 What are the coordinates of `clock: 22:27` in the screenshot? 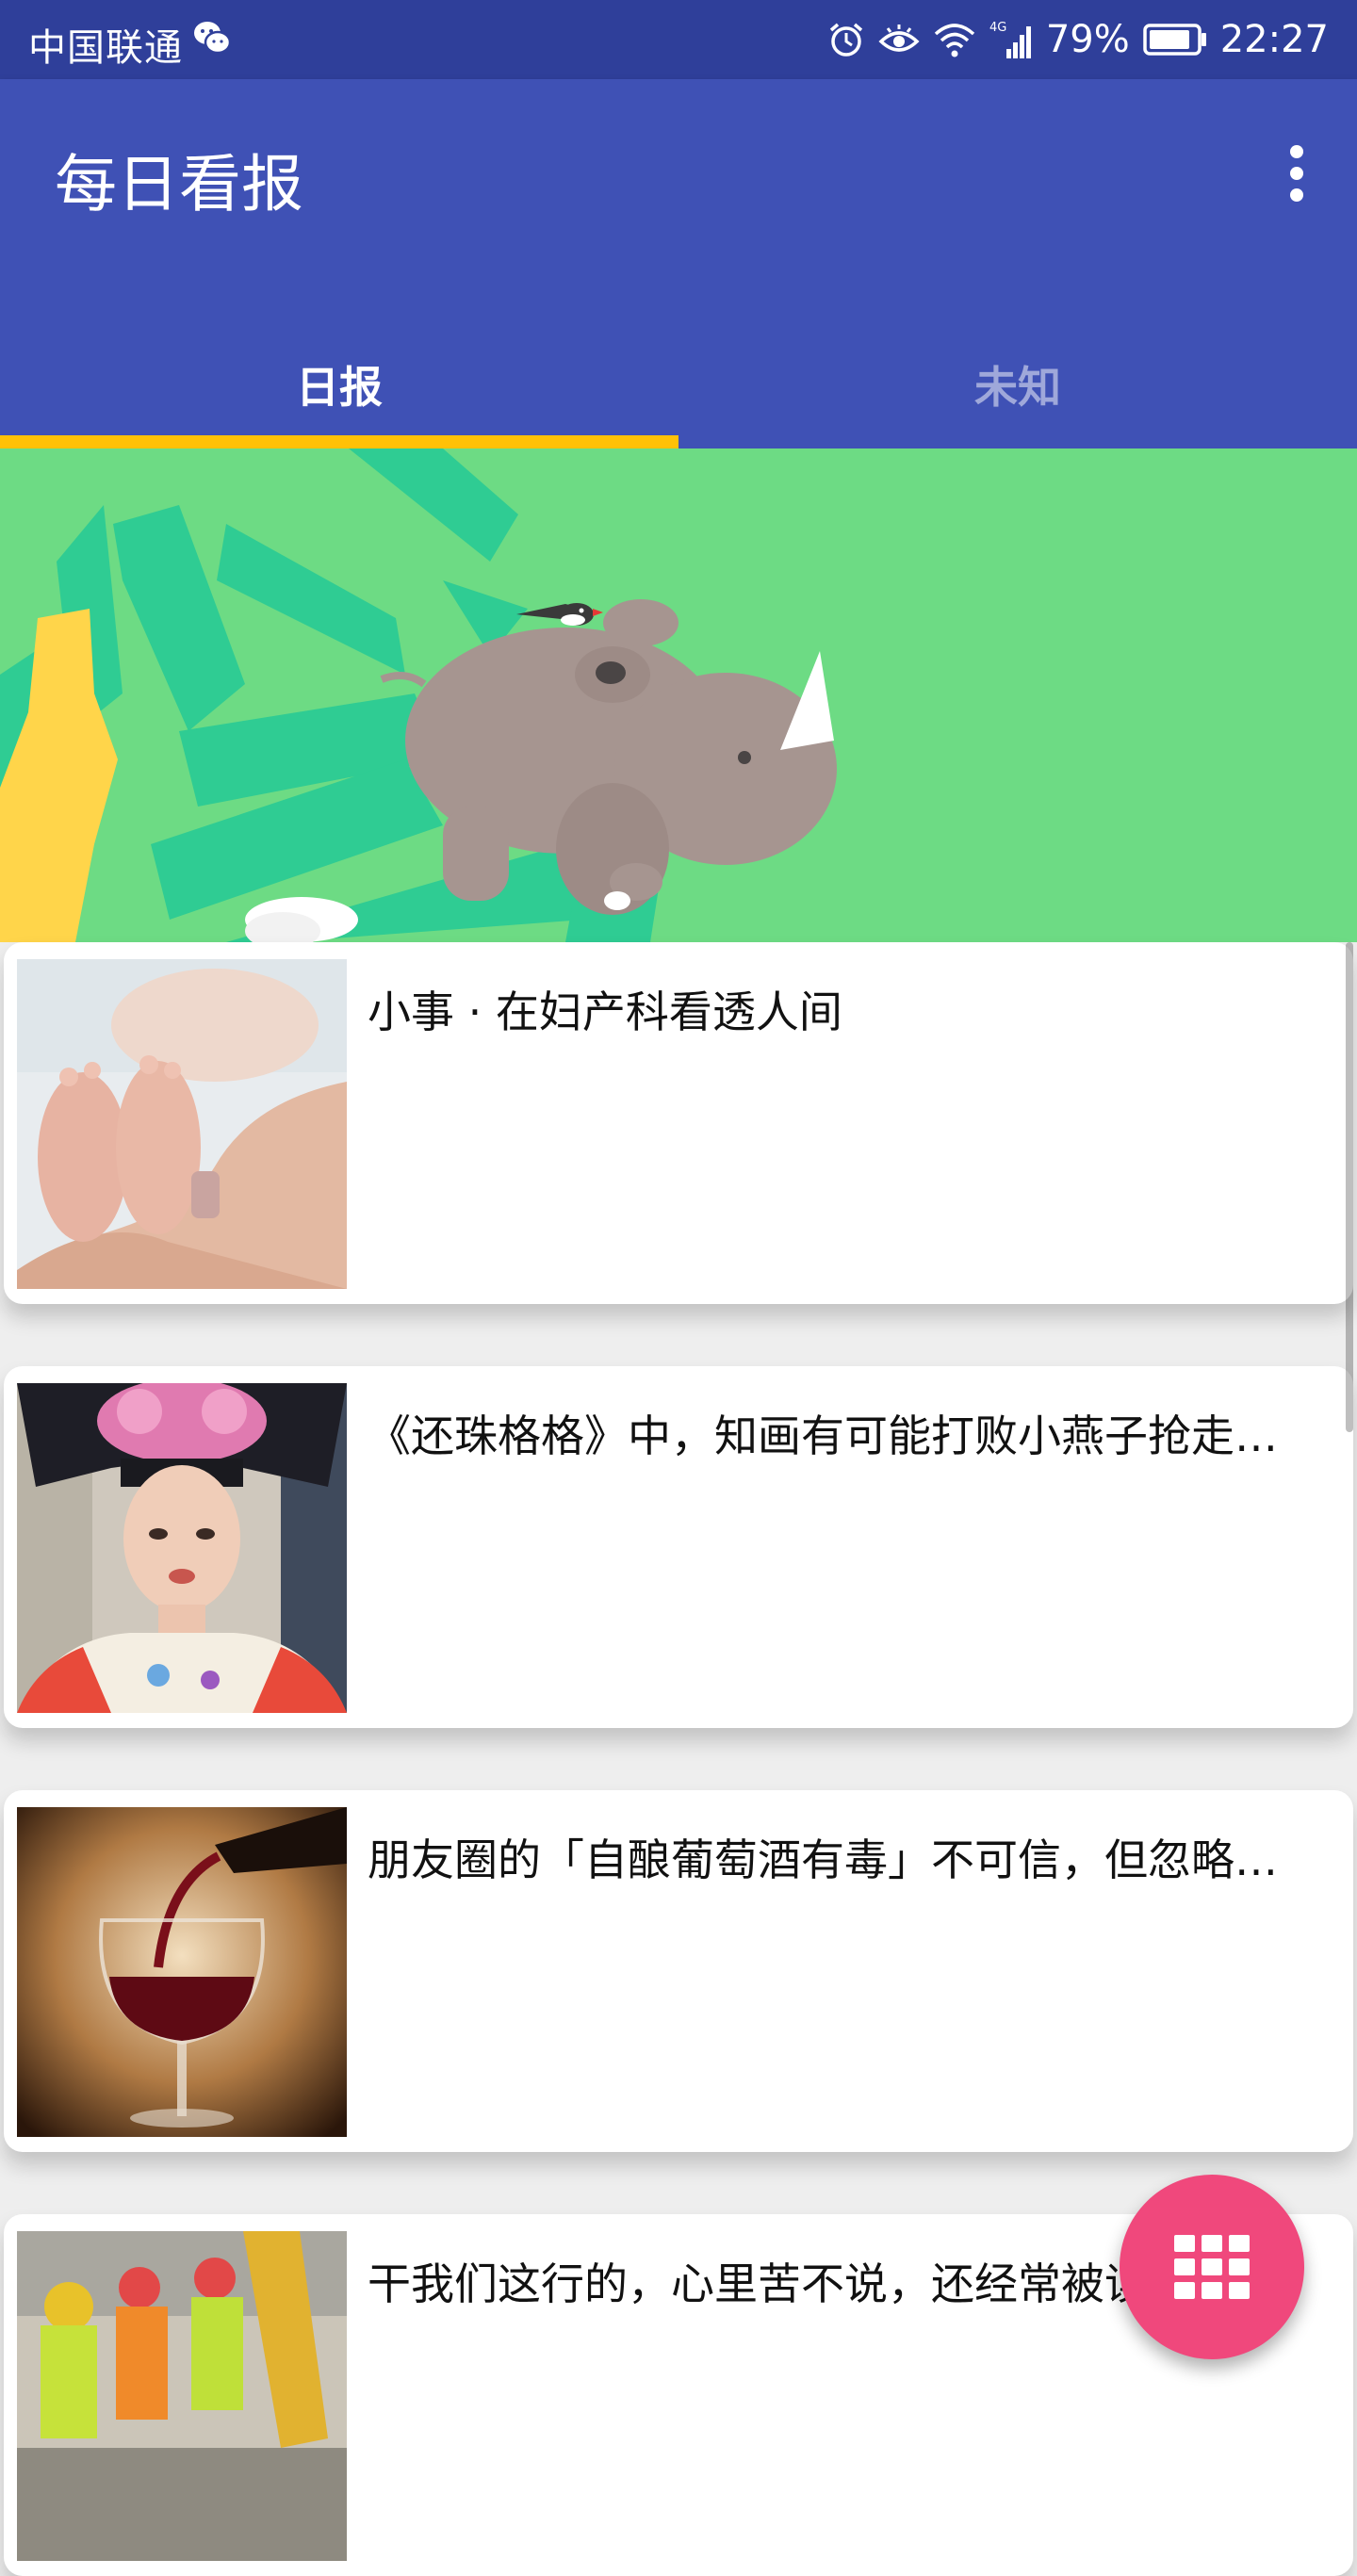 It's located at (1274, 39).